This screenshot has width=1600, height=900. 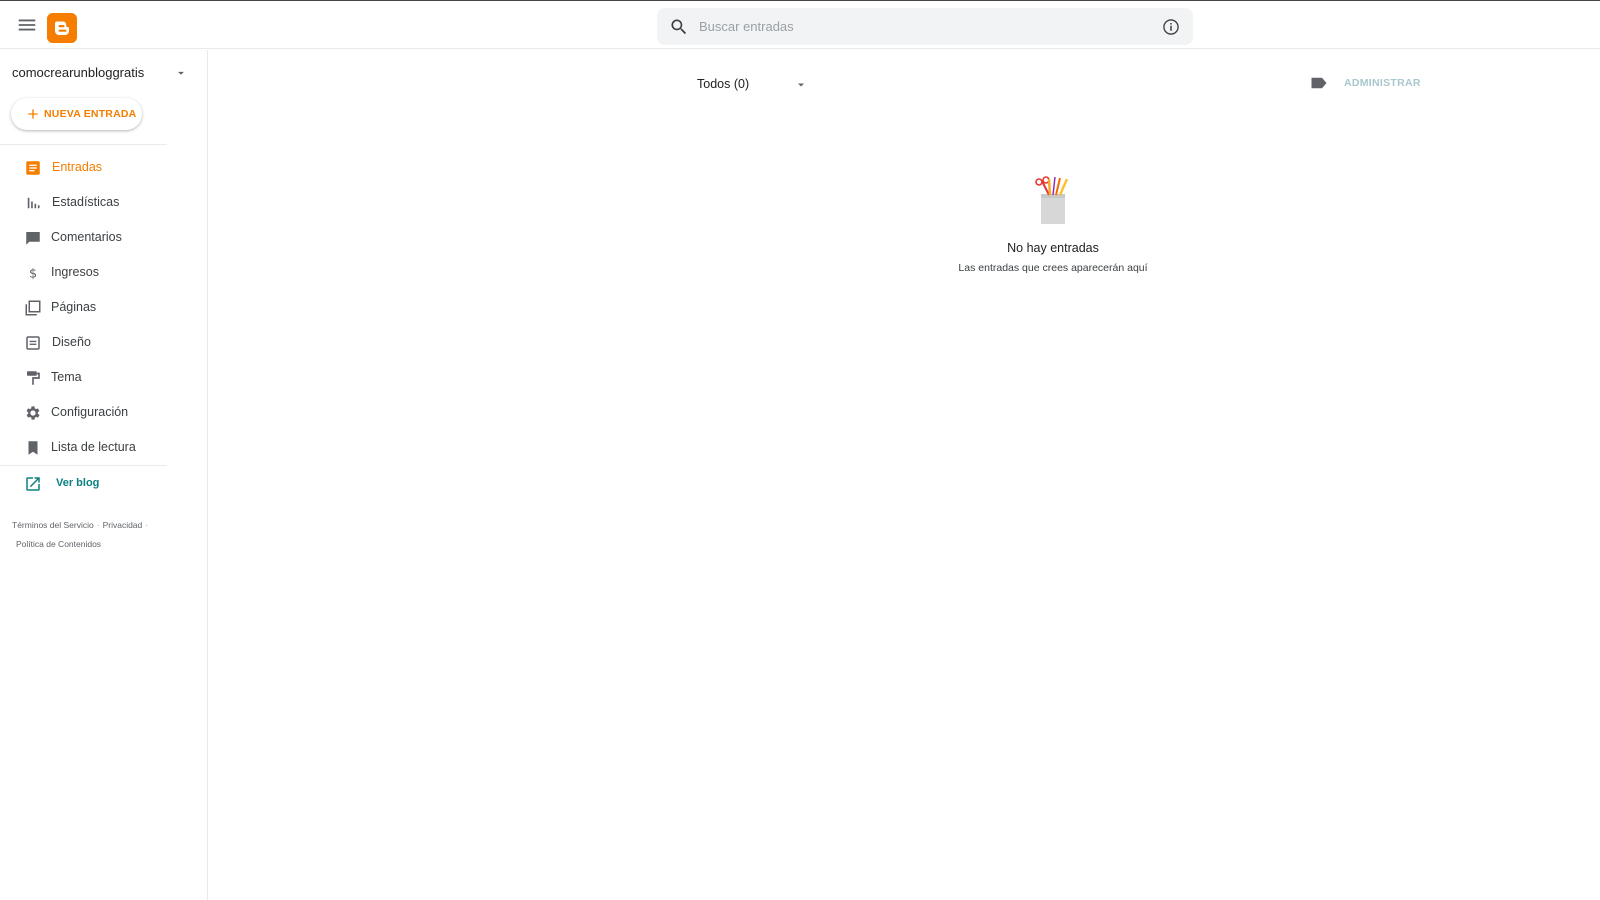 I want to click on sidebar-item-label: Diseño, so click(x=71, y=342).